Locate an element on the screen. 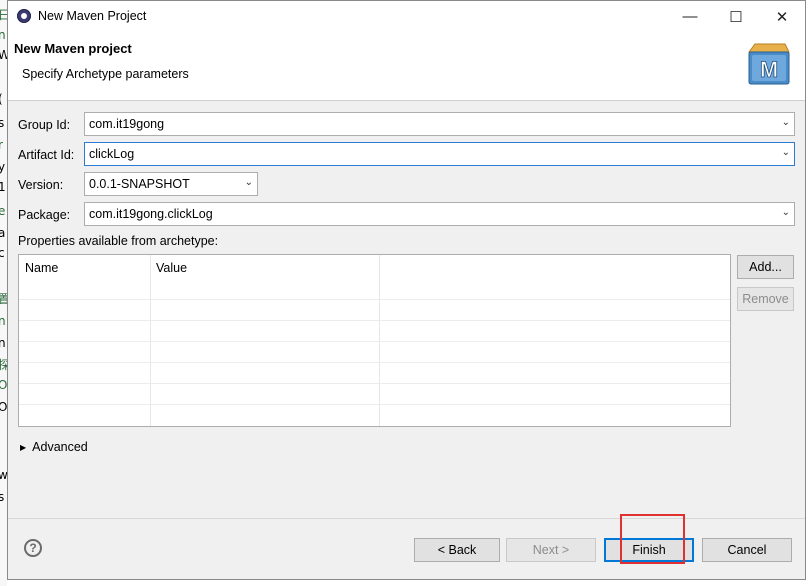 The height and width of the screenshot is (586, 812). eclipse-icon is located at coordinates (24, 16).